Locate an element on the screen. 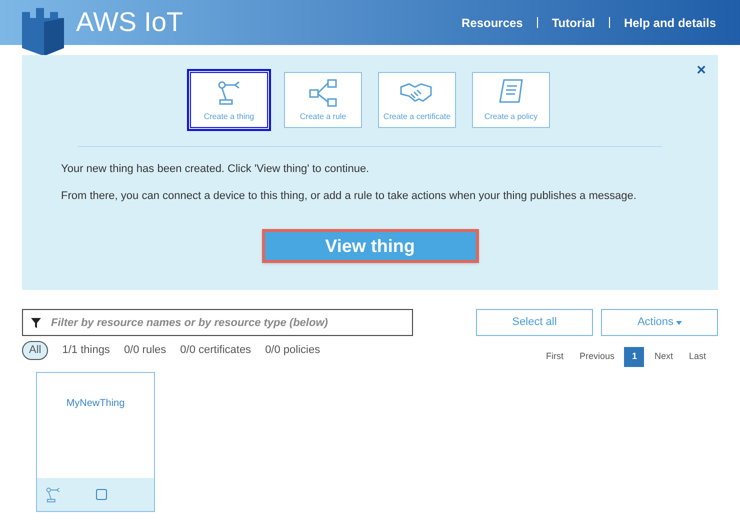  actions-button: Actions is located at coordinates (659, 322).